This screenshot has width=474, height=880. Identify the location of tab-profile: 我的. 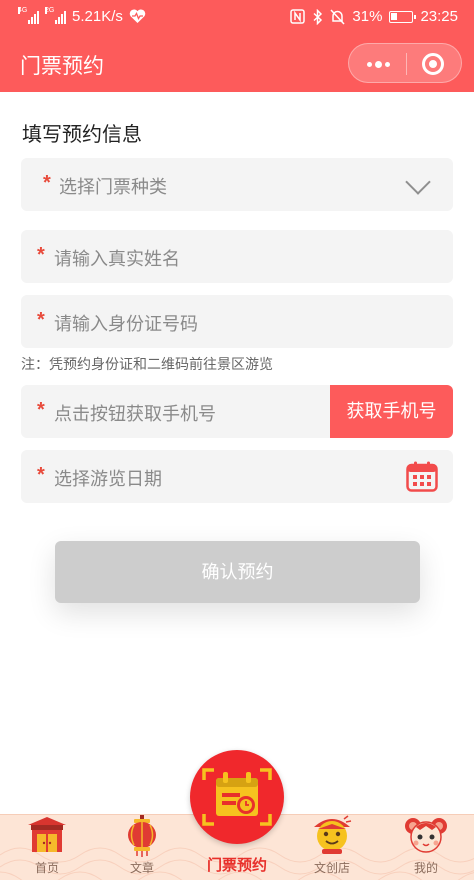
(426, 847).